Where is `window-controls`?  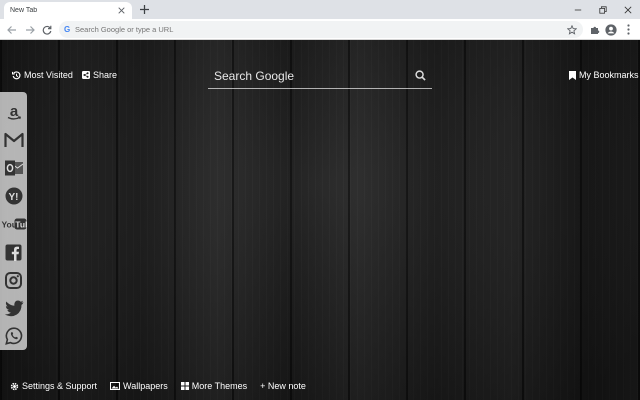
window-controls is located at coordinates (602, 9).